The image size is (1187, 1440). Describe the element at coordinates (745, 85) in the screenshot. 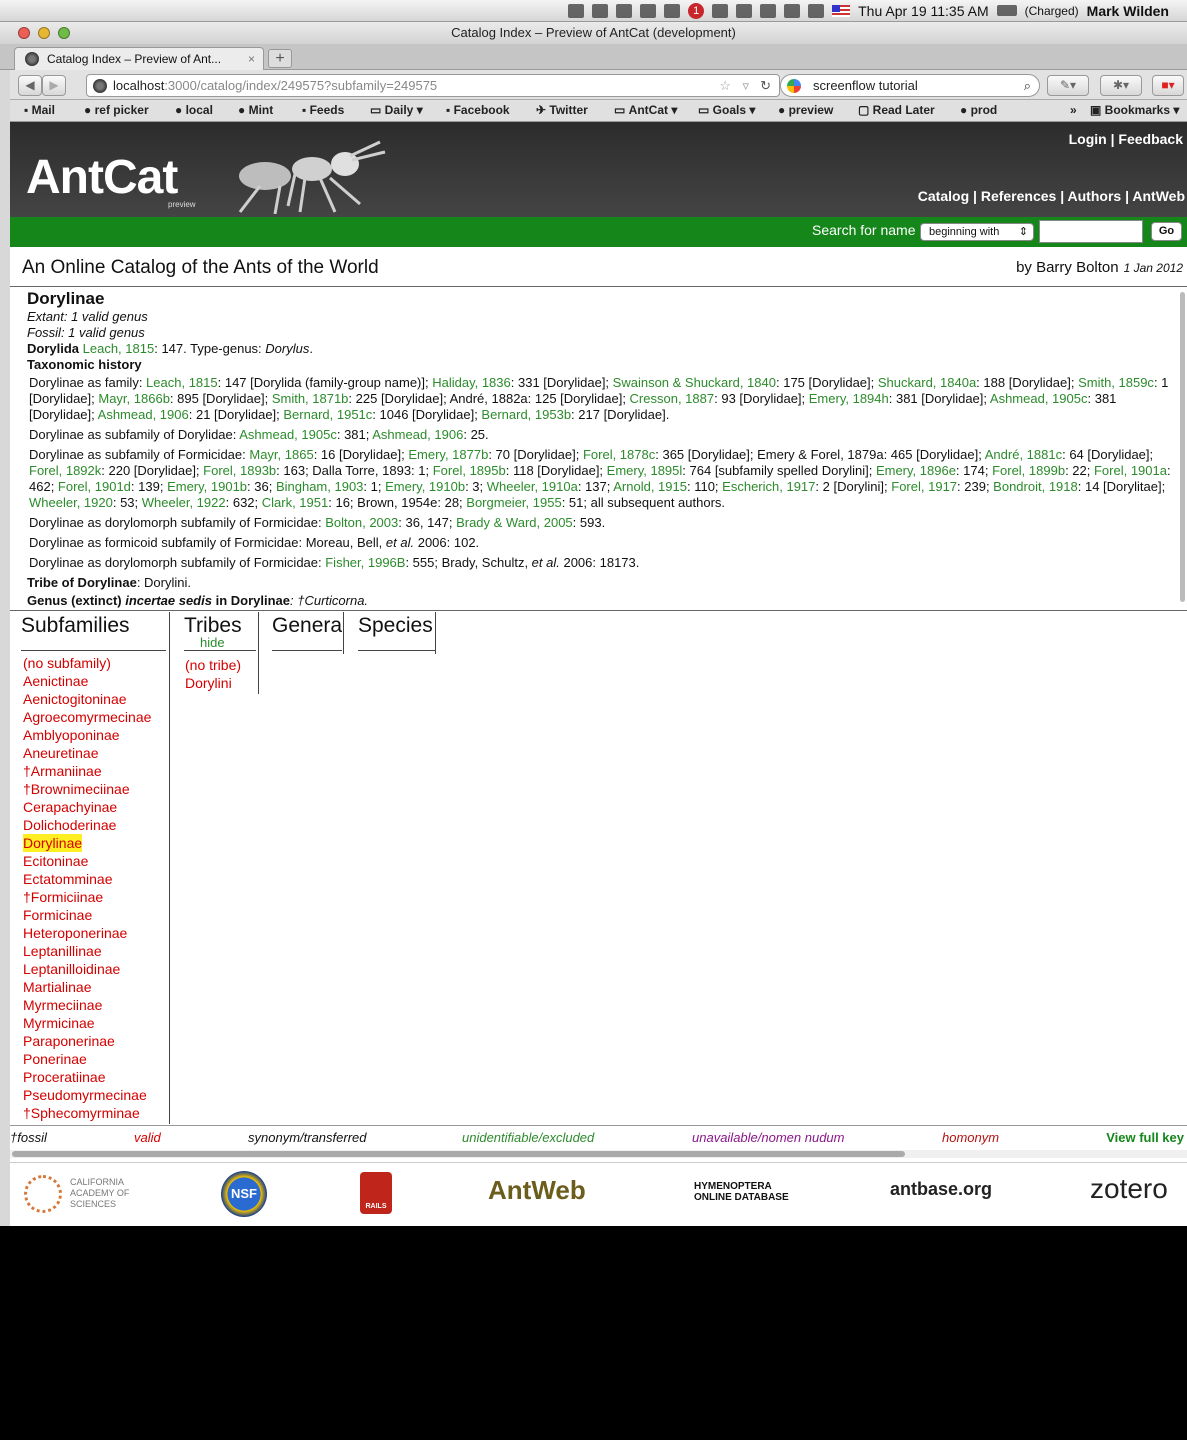

I see `url-dropdown-icon: ▿` at that location.